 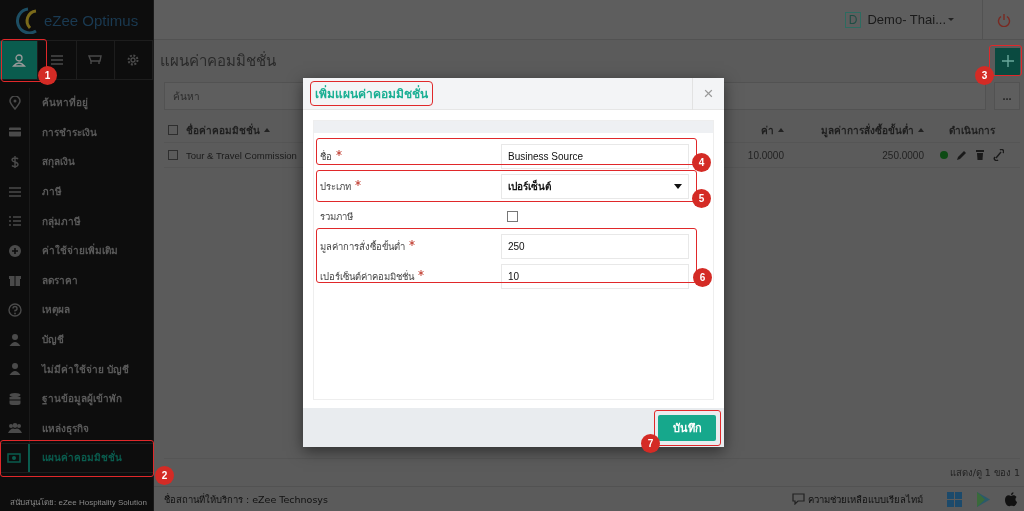 What do you see at coordinates (371, 93) in the screenshot?
I see `dialog-title: เพิ่มแผนค่าคอมมิชชั่น` at bounding box center [371, 93].